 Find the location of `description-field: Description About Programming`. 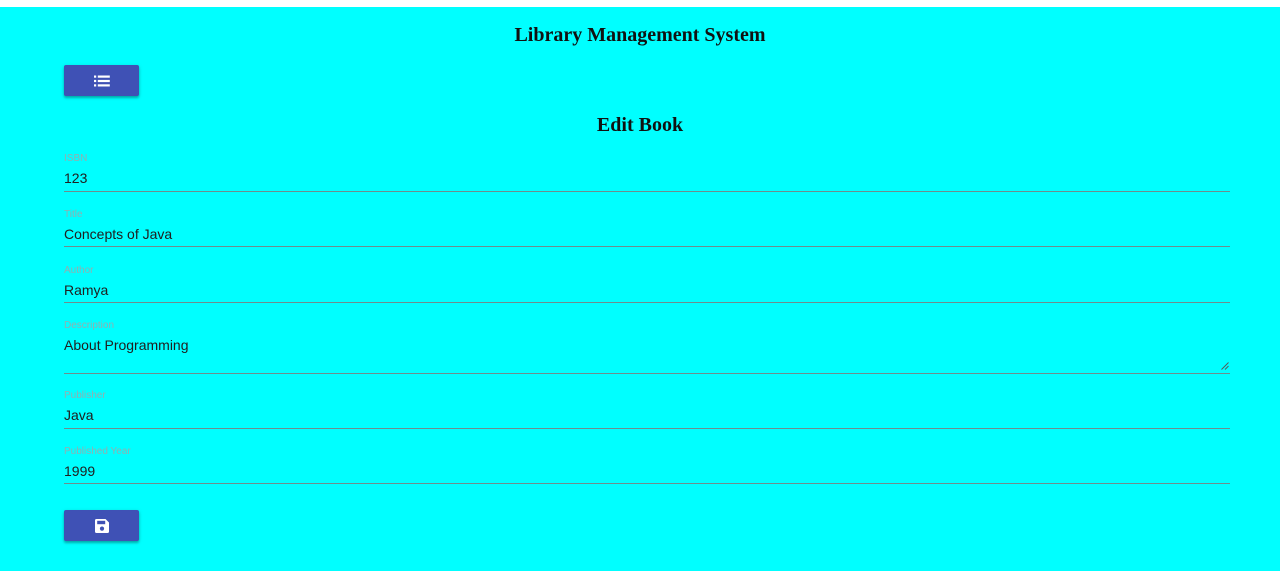

description-field: Description About Programming is located at coordinates (647, 347).